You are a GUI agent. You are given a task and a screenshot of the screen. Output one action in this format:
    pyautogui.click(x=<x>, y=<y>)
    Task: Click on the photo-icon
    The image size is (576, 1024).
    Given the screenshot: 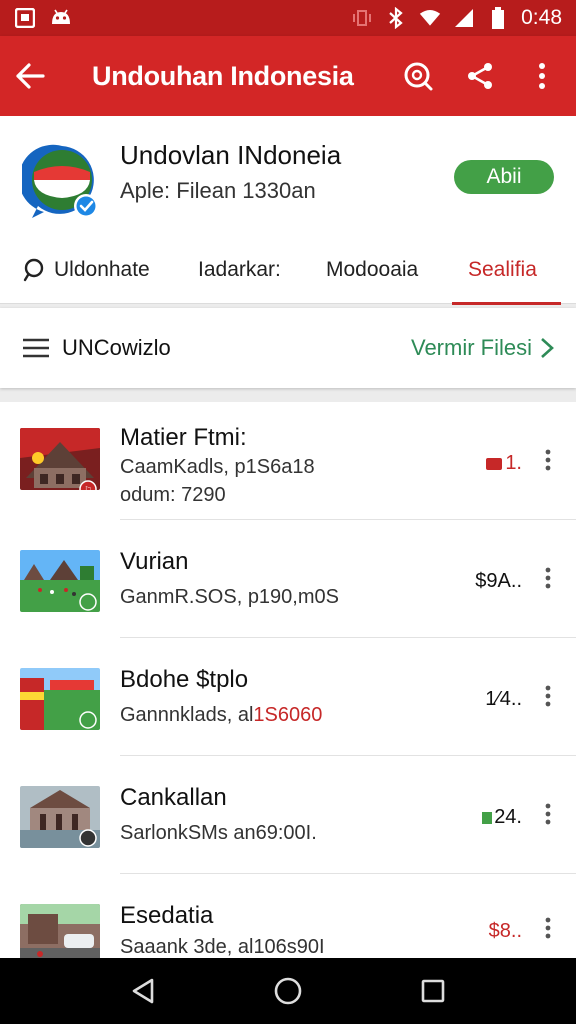 What is the action you would take?
    pyautogui.click(x=25, y=18)
    